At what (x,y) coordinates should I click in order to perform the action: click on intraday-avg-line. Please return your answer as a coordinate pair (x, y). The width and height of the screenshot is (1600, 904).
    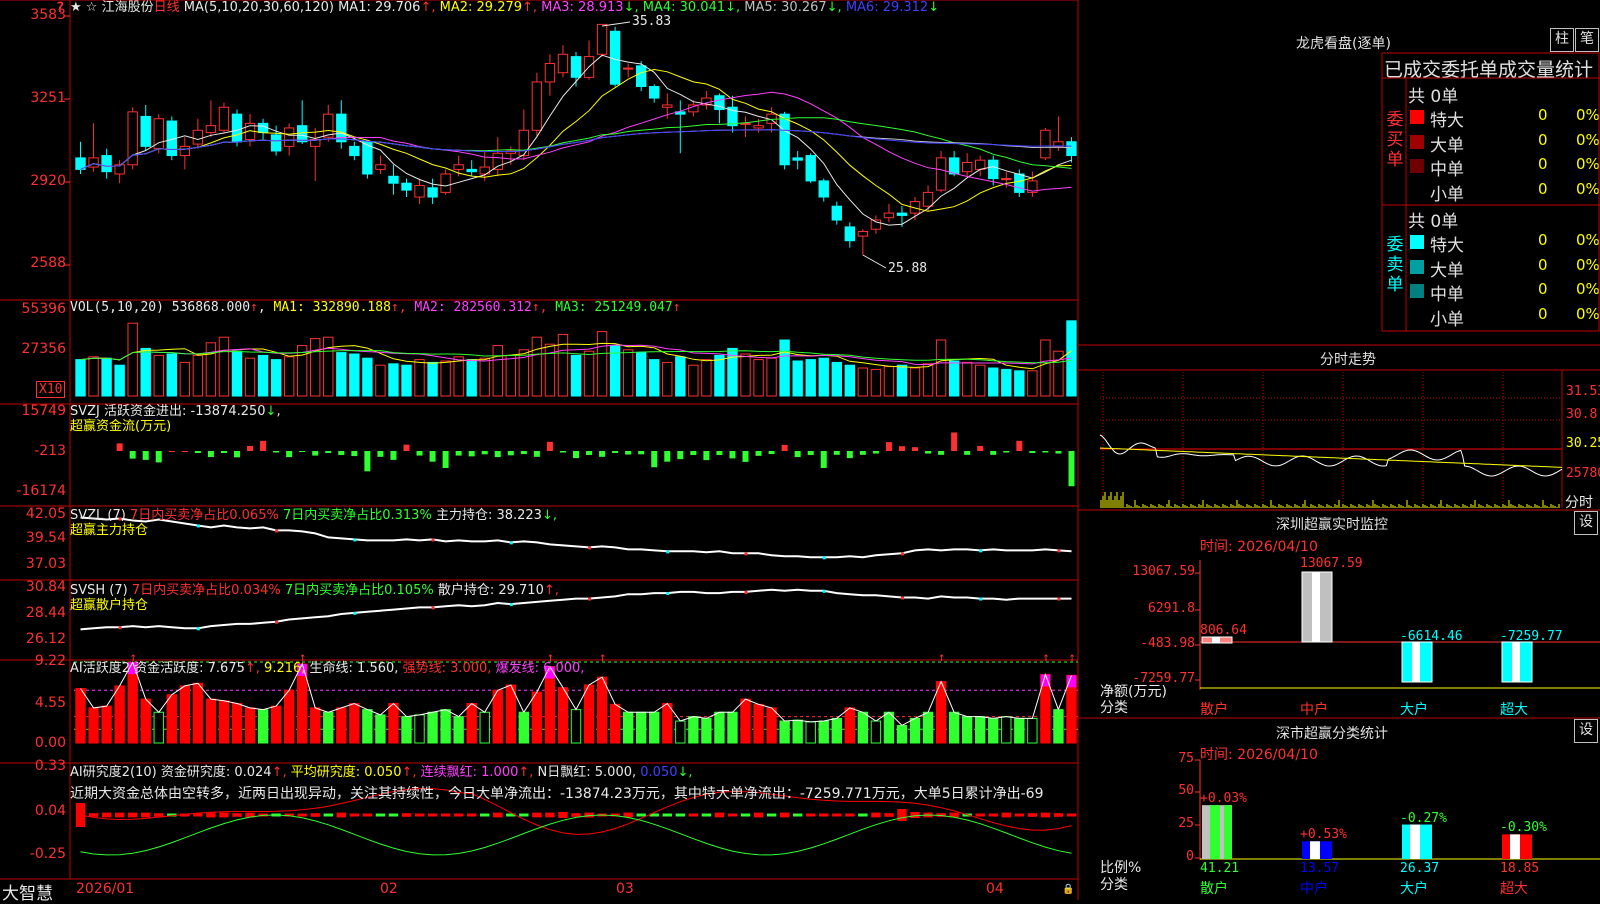
    Looking at the image, I should click on (1331, 457).